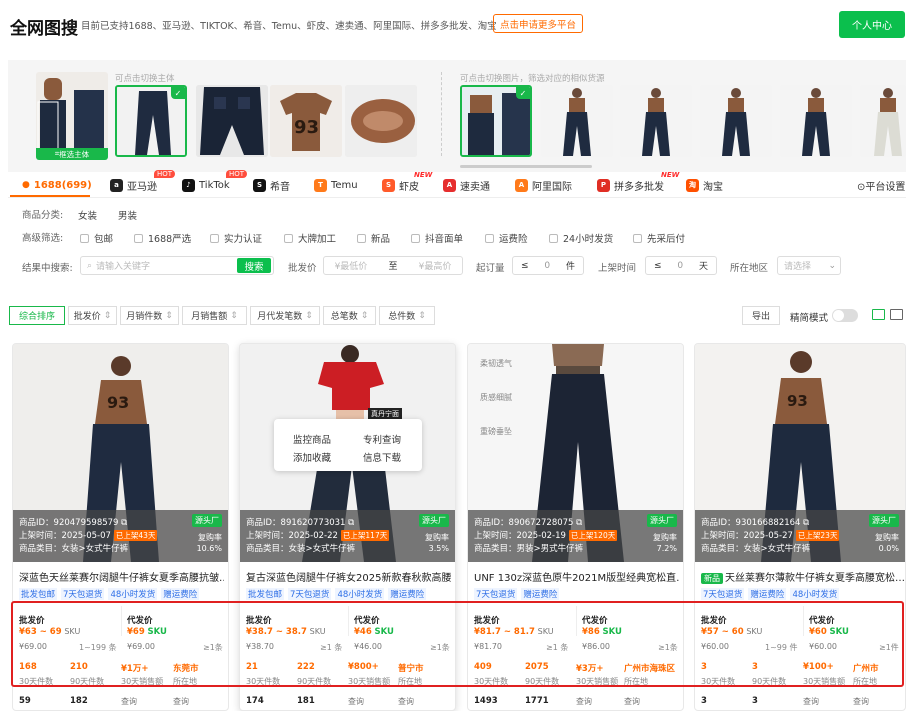 The width and height of the screenshot is (906, 711). Describe the element at coordinates (704, 185) in the screenshot. I see `tab-taobao: 淘 淘宝` at that location.